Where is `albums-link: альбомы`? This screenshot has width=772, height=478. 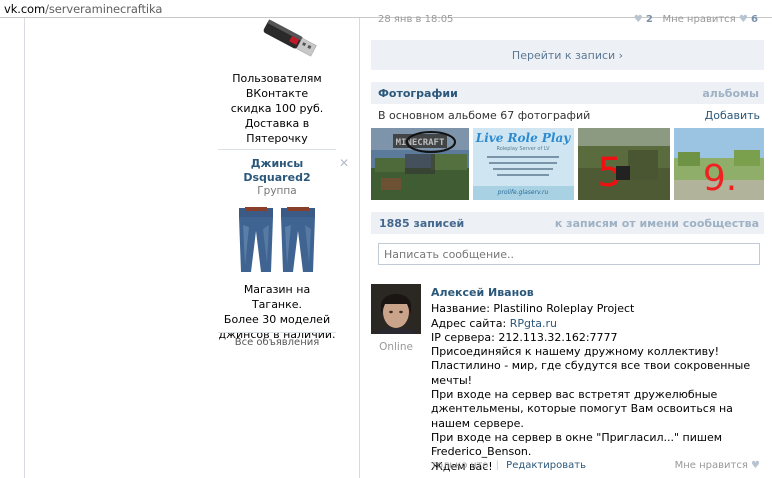 albums-link: альбомы is located at coordinates (730, 93).